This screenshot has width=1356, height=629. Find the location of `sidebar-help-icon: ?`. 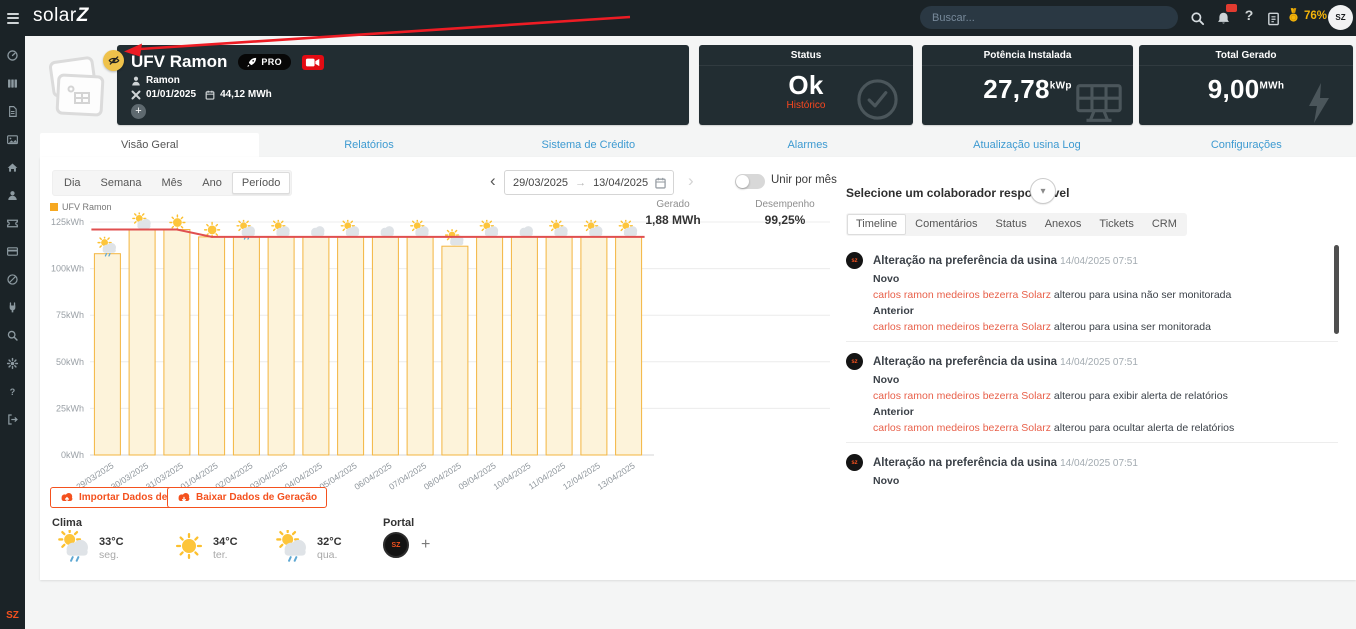

sidebar-help-icon: ? is located at coordinates (13, 391).